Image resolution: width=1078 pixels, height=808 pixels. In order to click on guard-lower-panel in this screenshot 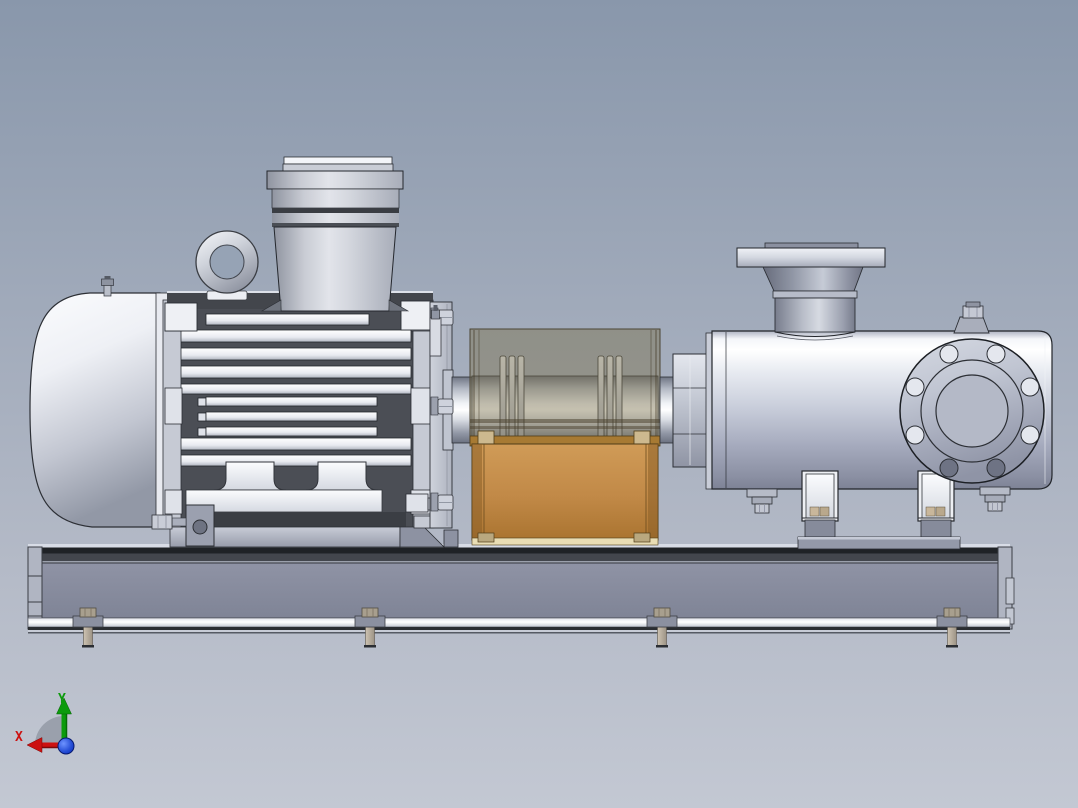, I will do `click(565, 488)`.